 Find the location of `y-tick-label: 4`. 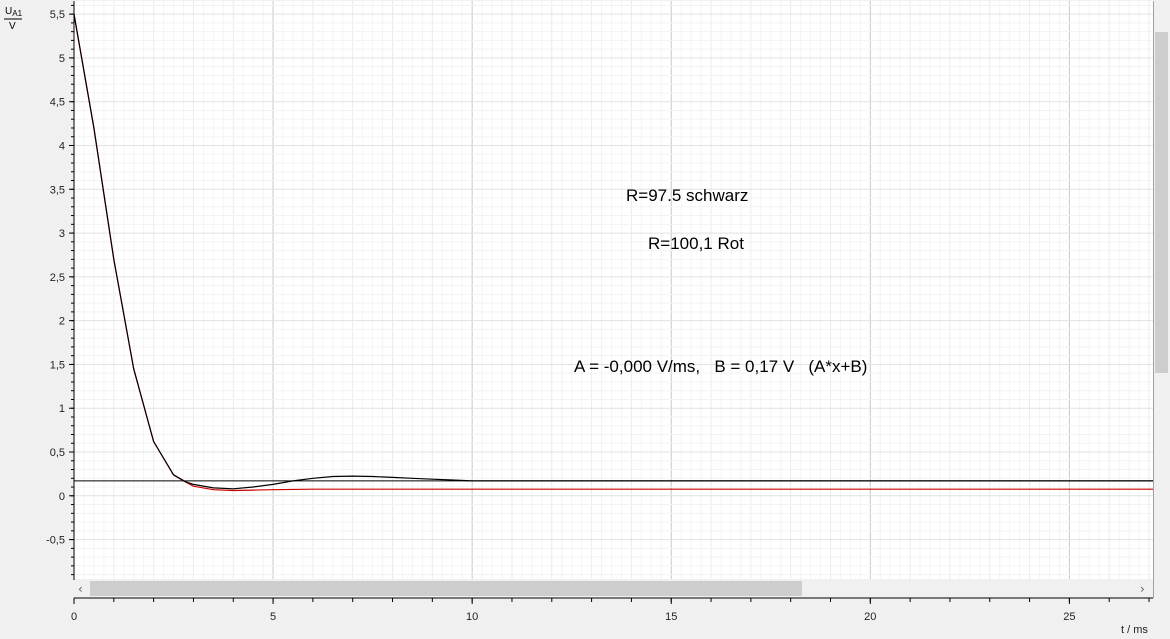

y-tick-label: 4 is located at coordinates (62, 147).